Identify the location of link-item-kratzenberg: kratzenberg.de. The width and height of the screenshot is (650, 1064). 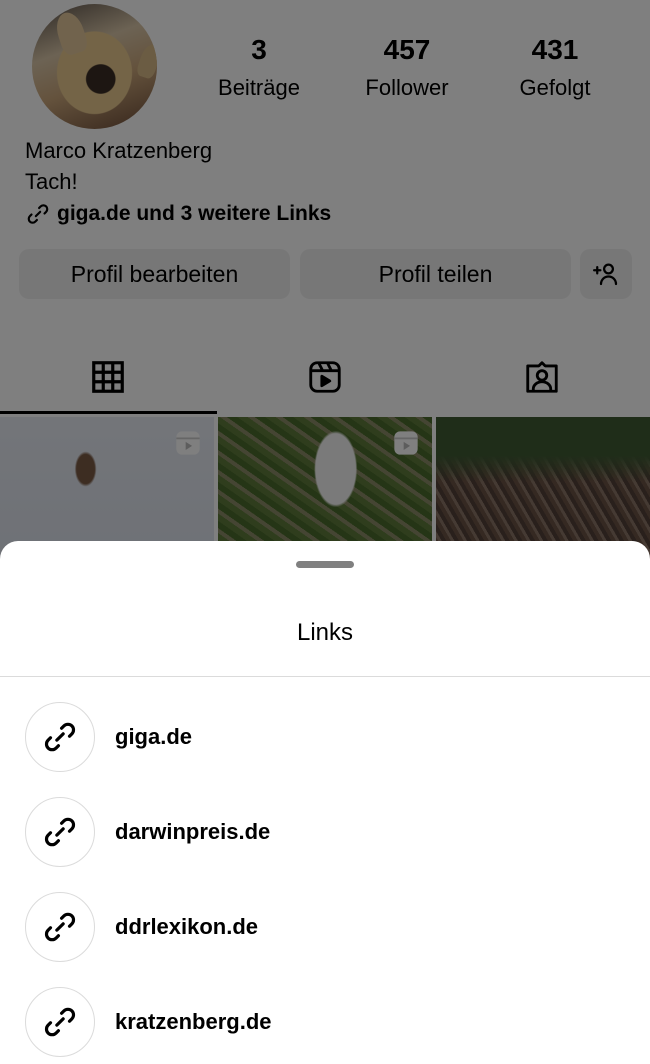
(325, 1019).